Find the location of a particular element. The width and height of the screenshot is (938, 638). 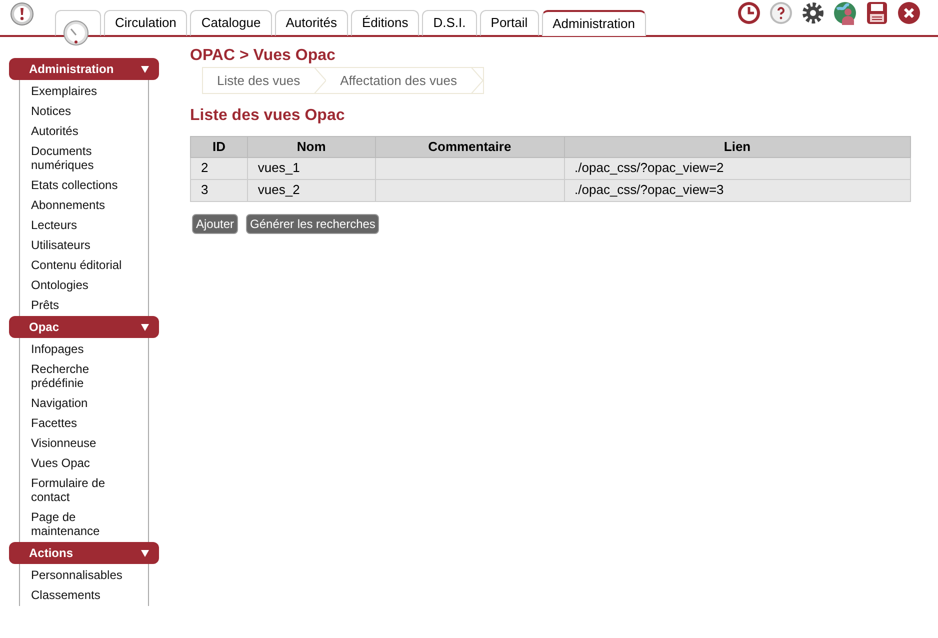

column-header: Lien is located at coordinates (737, 146).